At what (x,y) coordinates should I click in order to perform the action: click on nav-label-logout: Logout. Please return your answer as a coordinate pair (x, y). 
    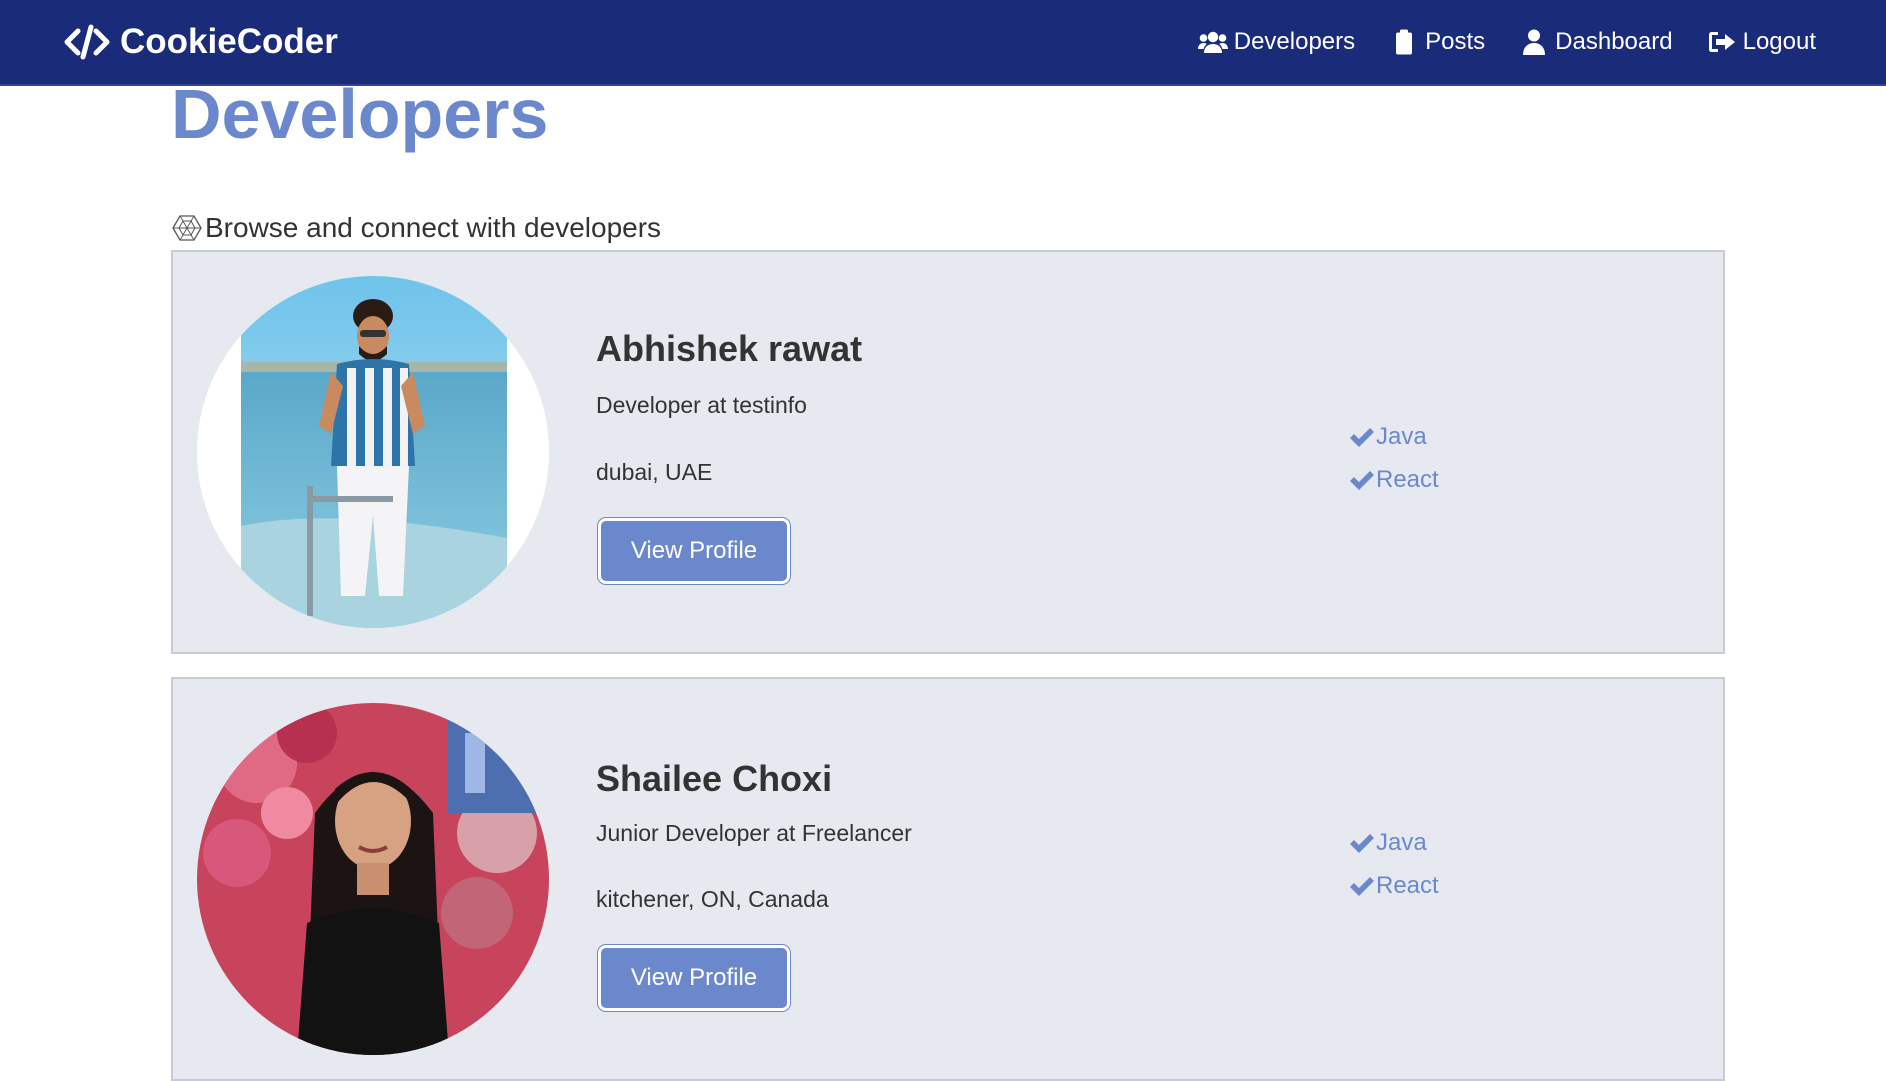
    Looking at the image, I should click on (1779, 41).